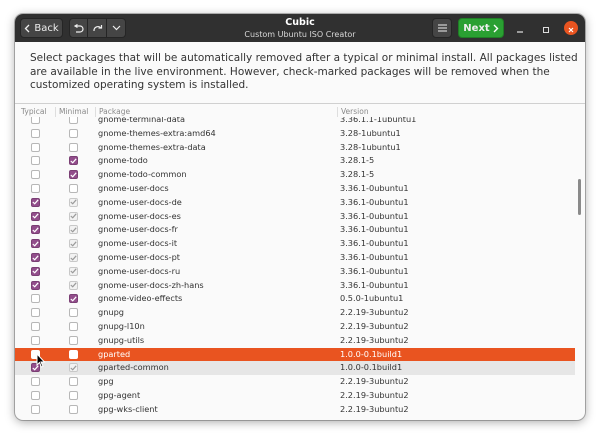 The height and width of the screenshot is (436, 600). I want to click on minimize-button, so click(520, 28).